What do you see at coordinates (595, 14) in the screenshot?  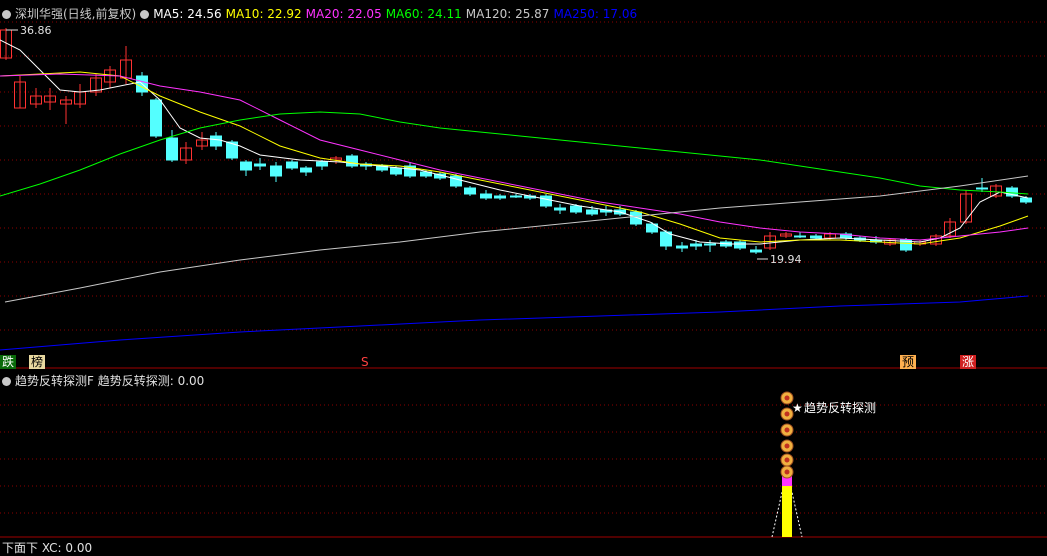 I see `ma-label-5: MA250: 17.06` at bounding box center [595, 14].